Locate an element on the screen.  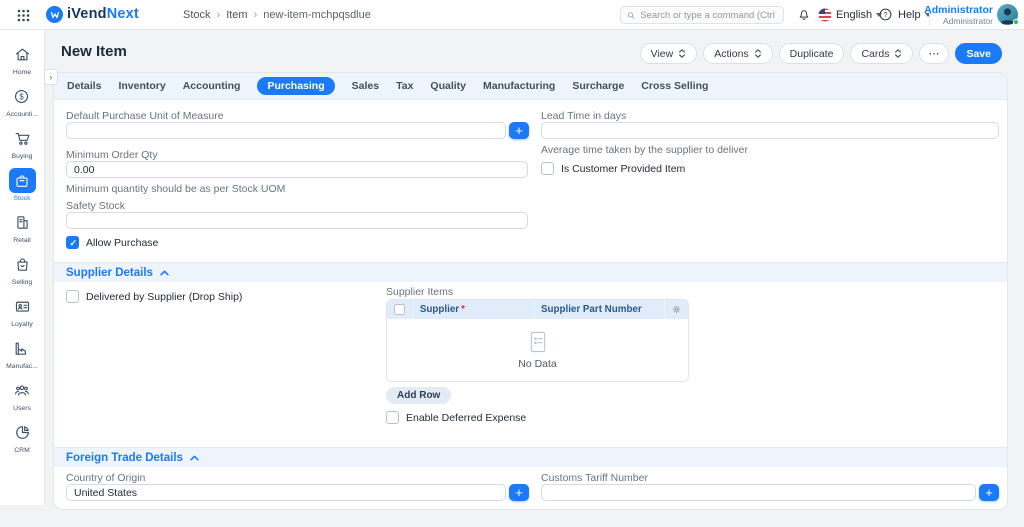
user-role: Administrator is located at coordinates (967, 21).